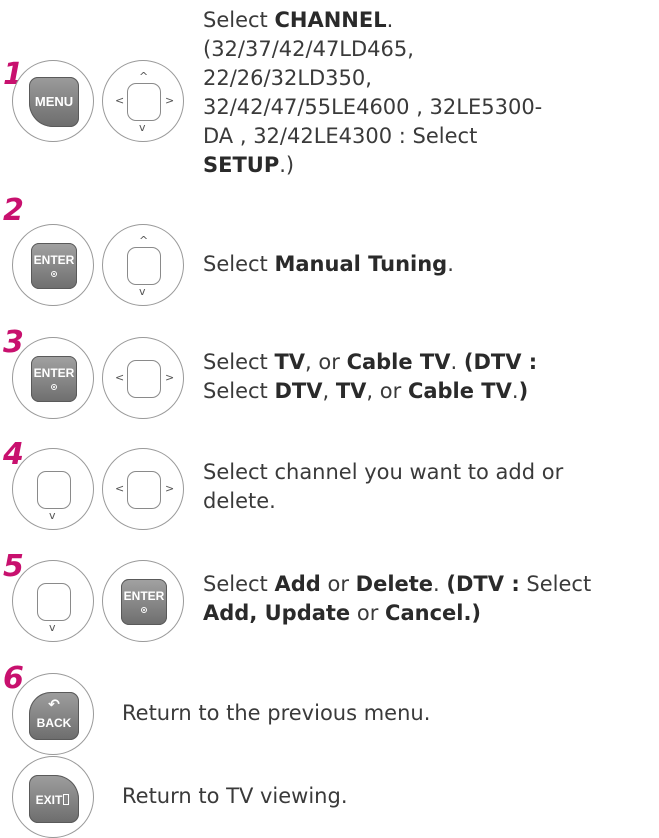  What do you see at coordinates (66, 799) in the screenshot?
I see `exit-door-icon` at bounding box center [66, 799].